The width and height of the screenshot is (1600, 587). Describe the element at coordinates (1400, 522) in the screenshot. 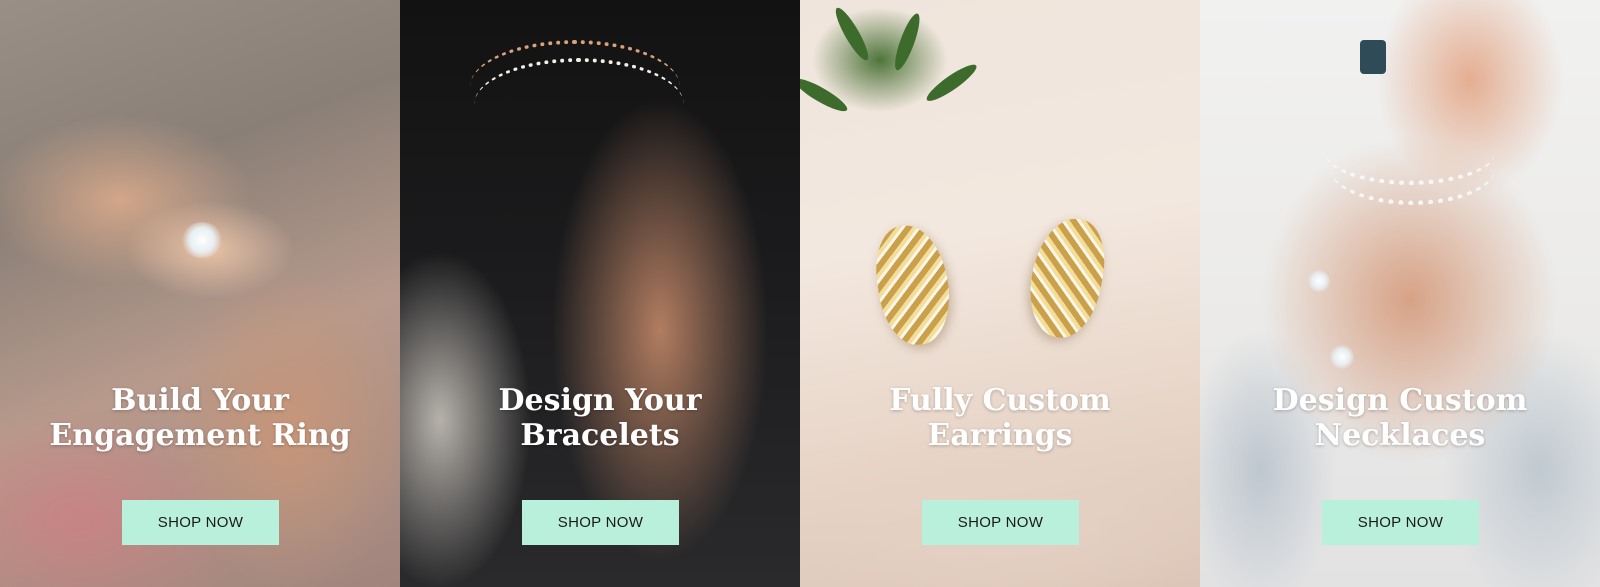

I see `shop-now-necklaces-button: SHOP NOW` at that location.